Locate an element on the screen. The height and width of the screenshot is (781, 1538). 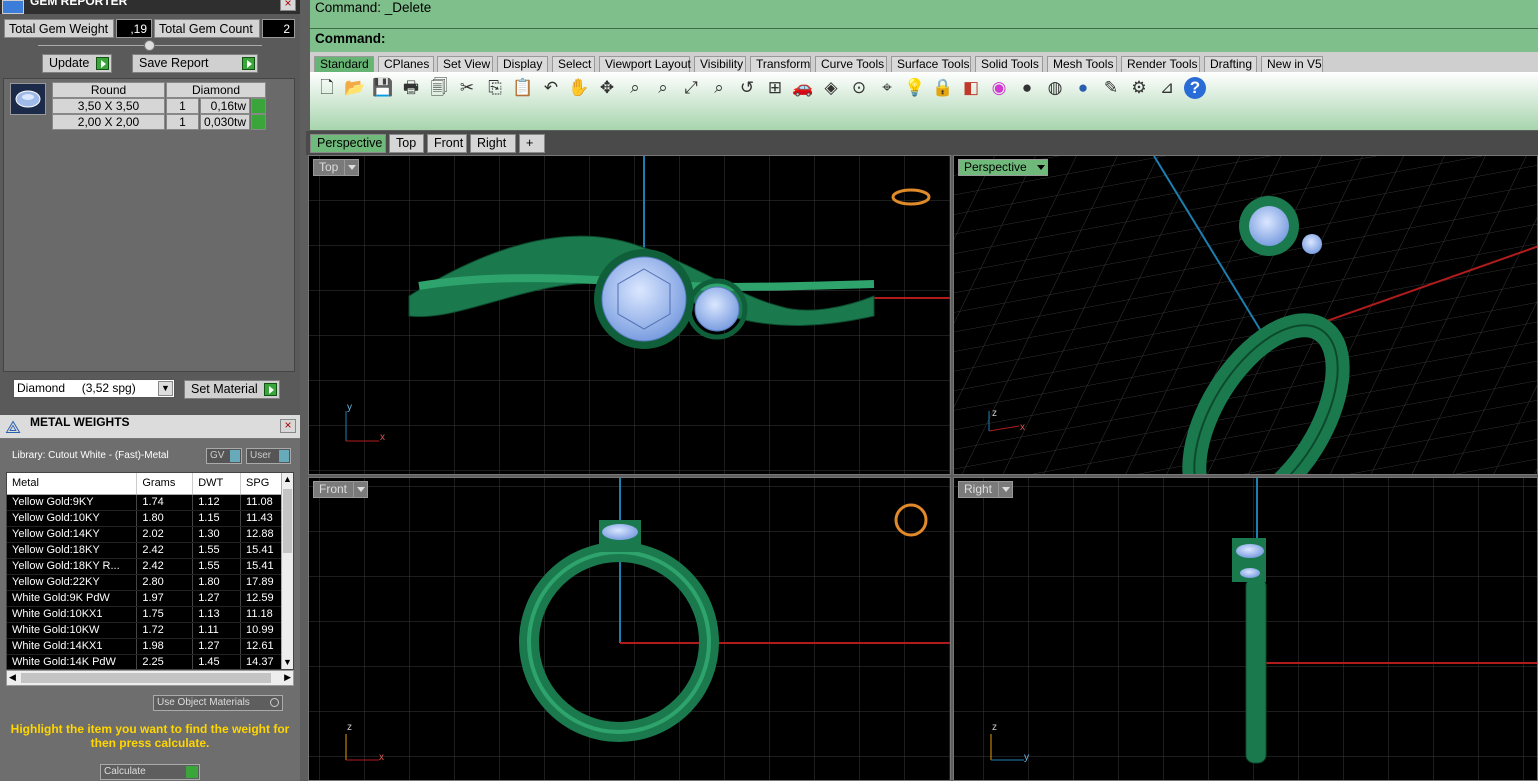
viewport-label-right: Right is located at coordinates (986, 489).